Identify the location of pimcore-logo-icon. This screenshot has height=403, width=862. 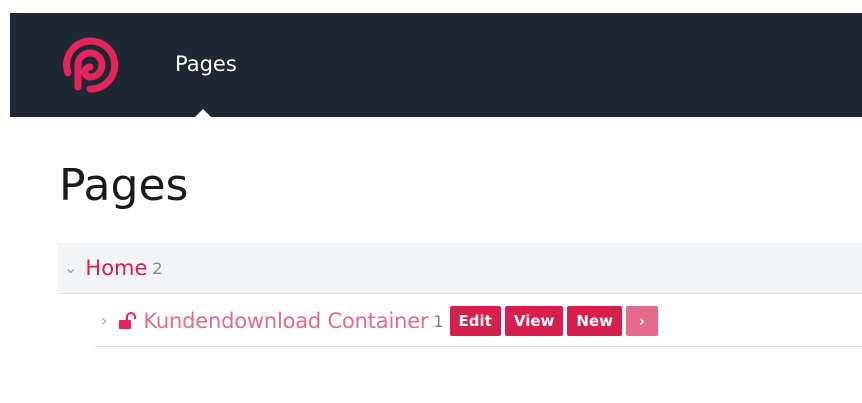
(90, 65).